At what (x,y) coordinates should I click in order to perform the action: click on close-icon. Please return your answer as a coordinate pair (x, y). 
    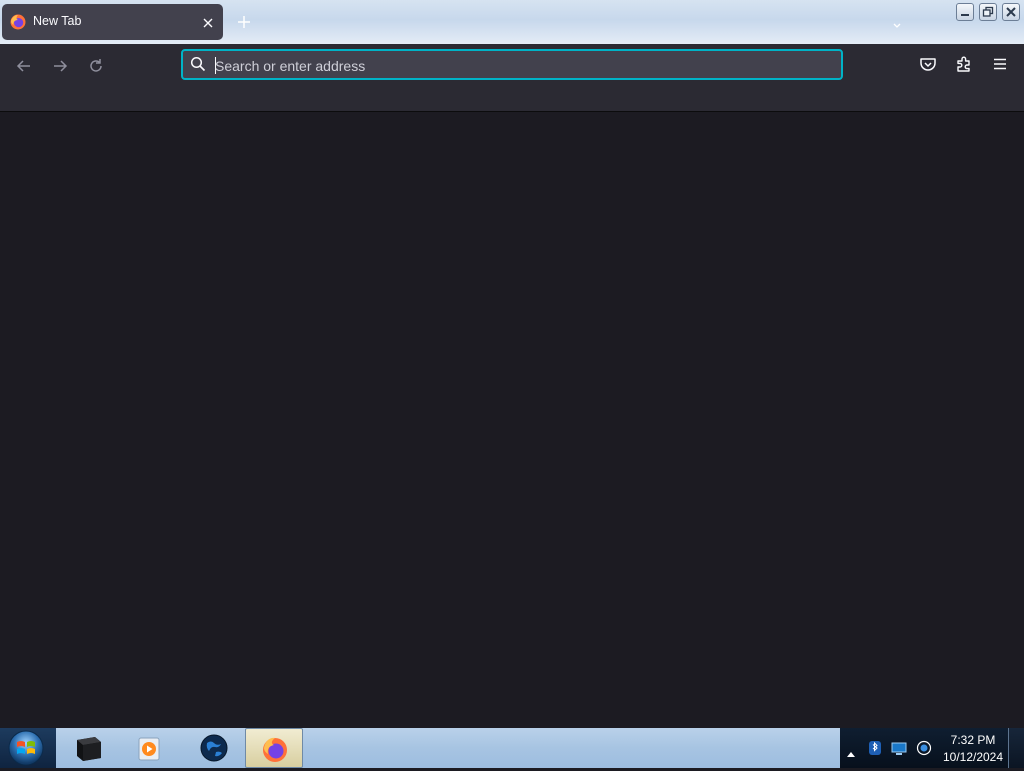
    Looking at the image, I should click on (1011, 12).